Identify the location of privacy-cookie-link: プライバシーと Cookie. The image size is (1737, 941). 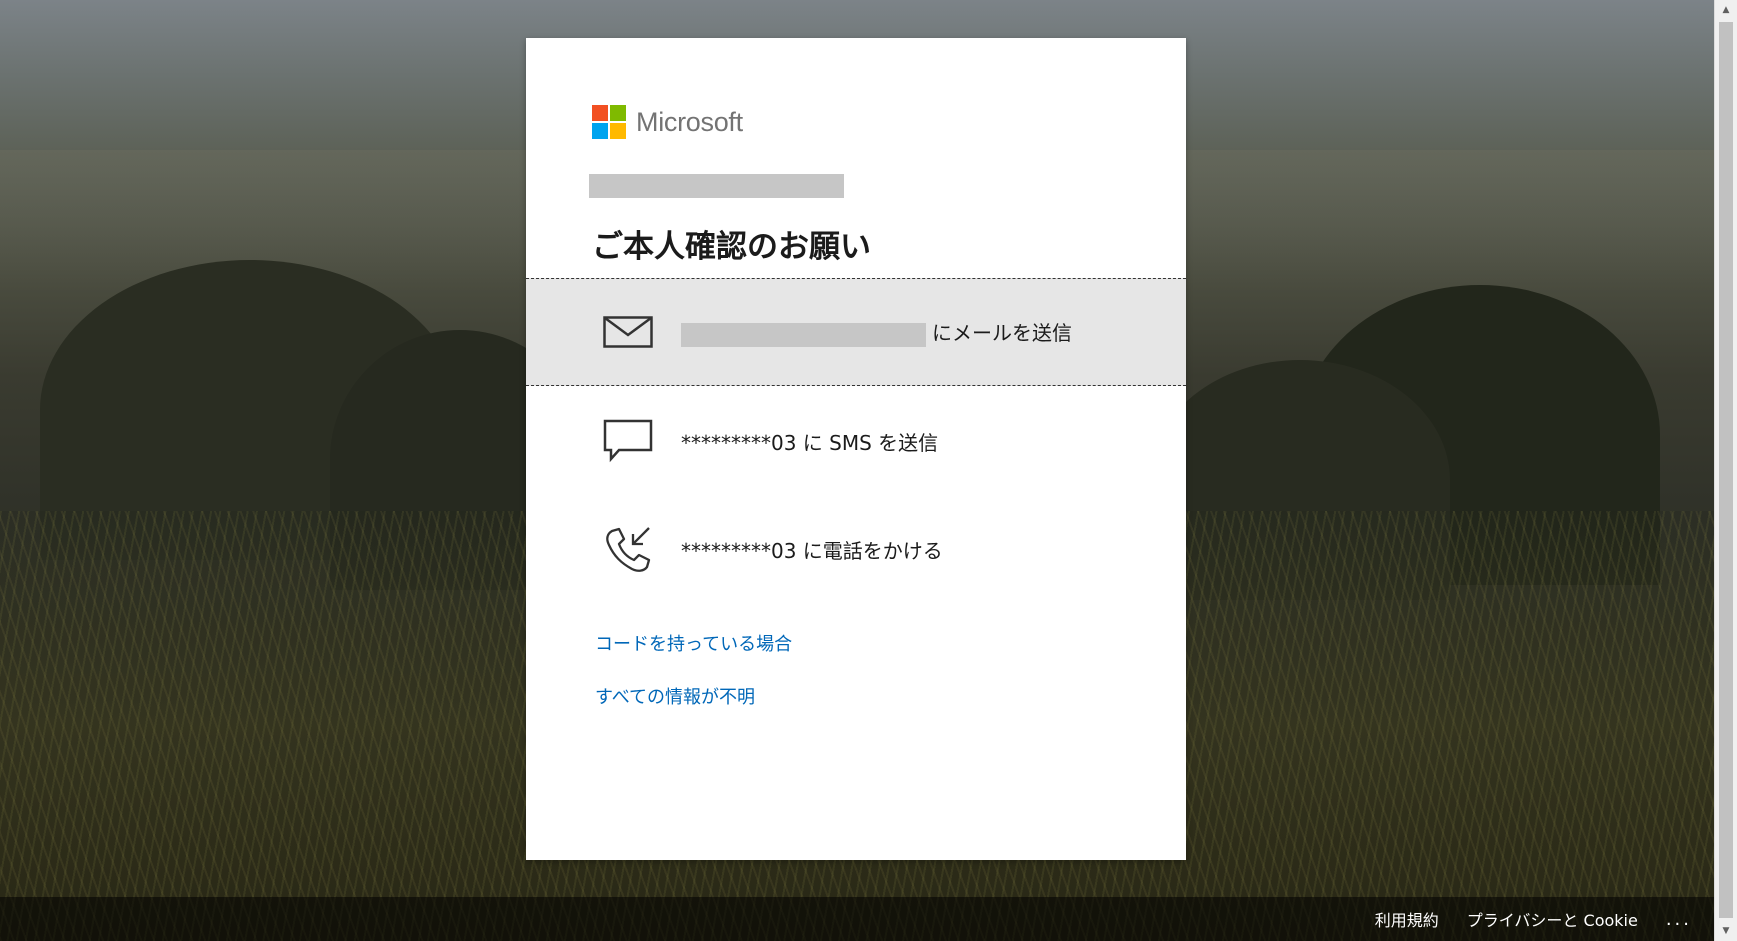
(1552, 919).